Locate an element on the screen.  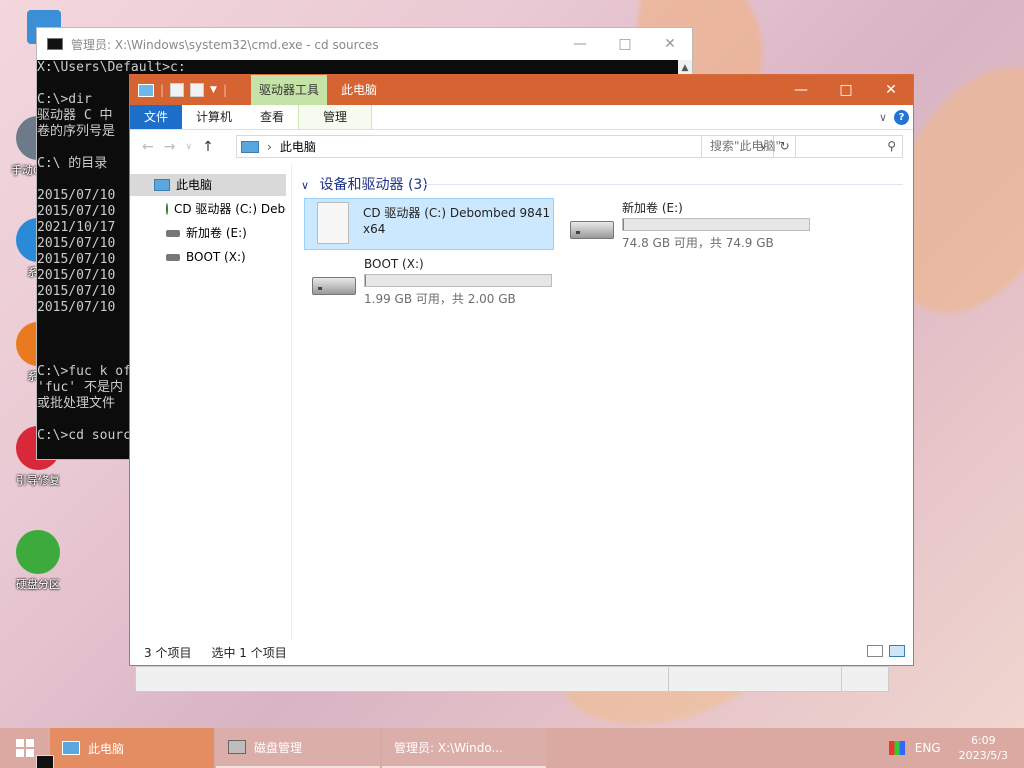
breadcrumb-this-pc: 此电脑 is located at coordinates (298, 146).